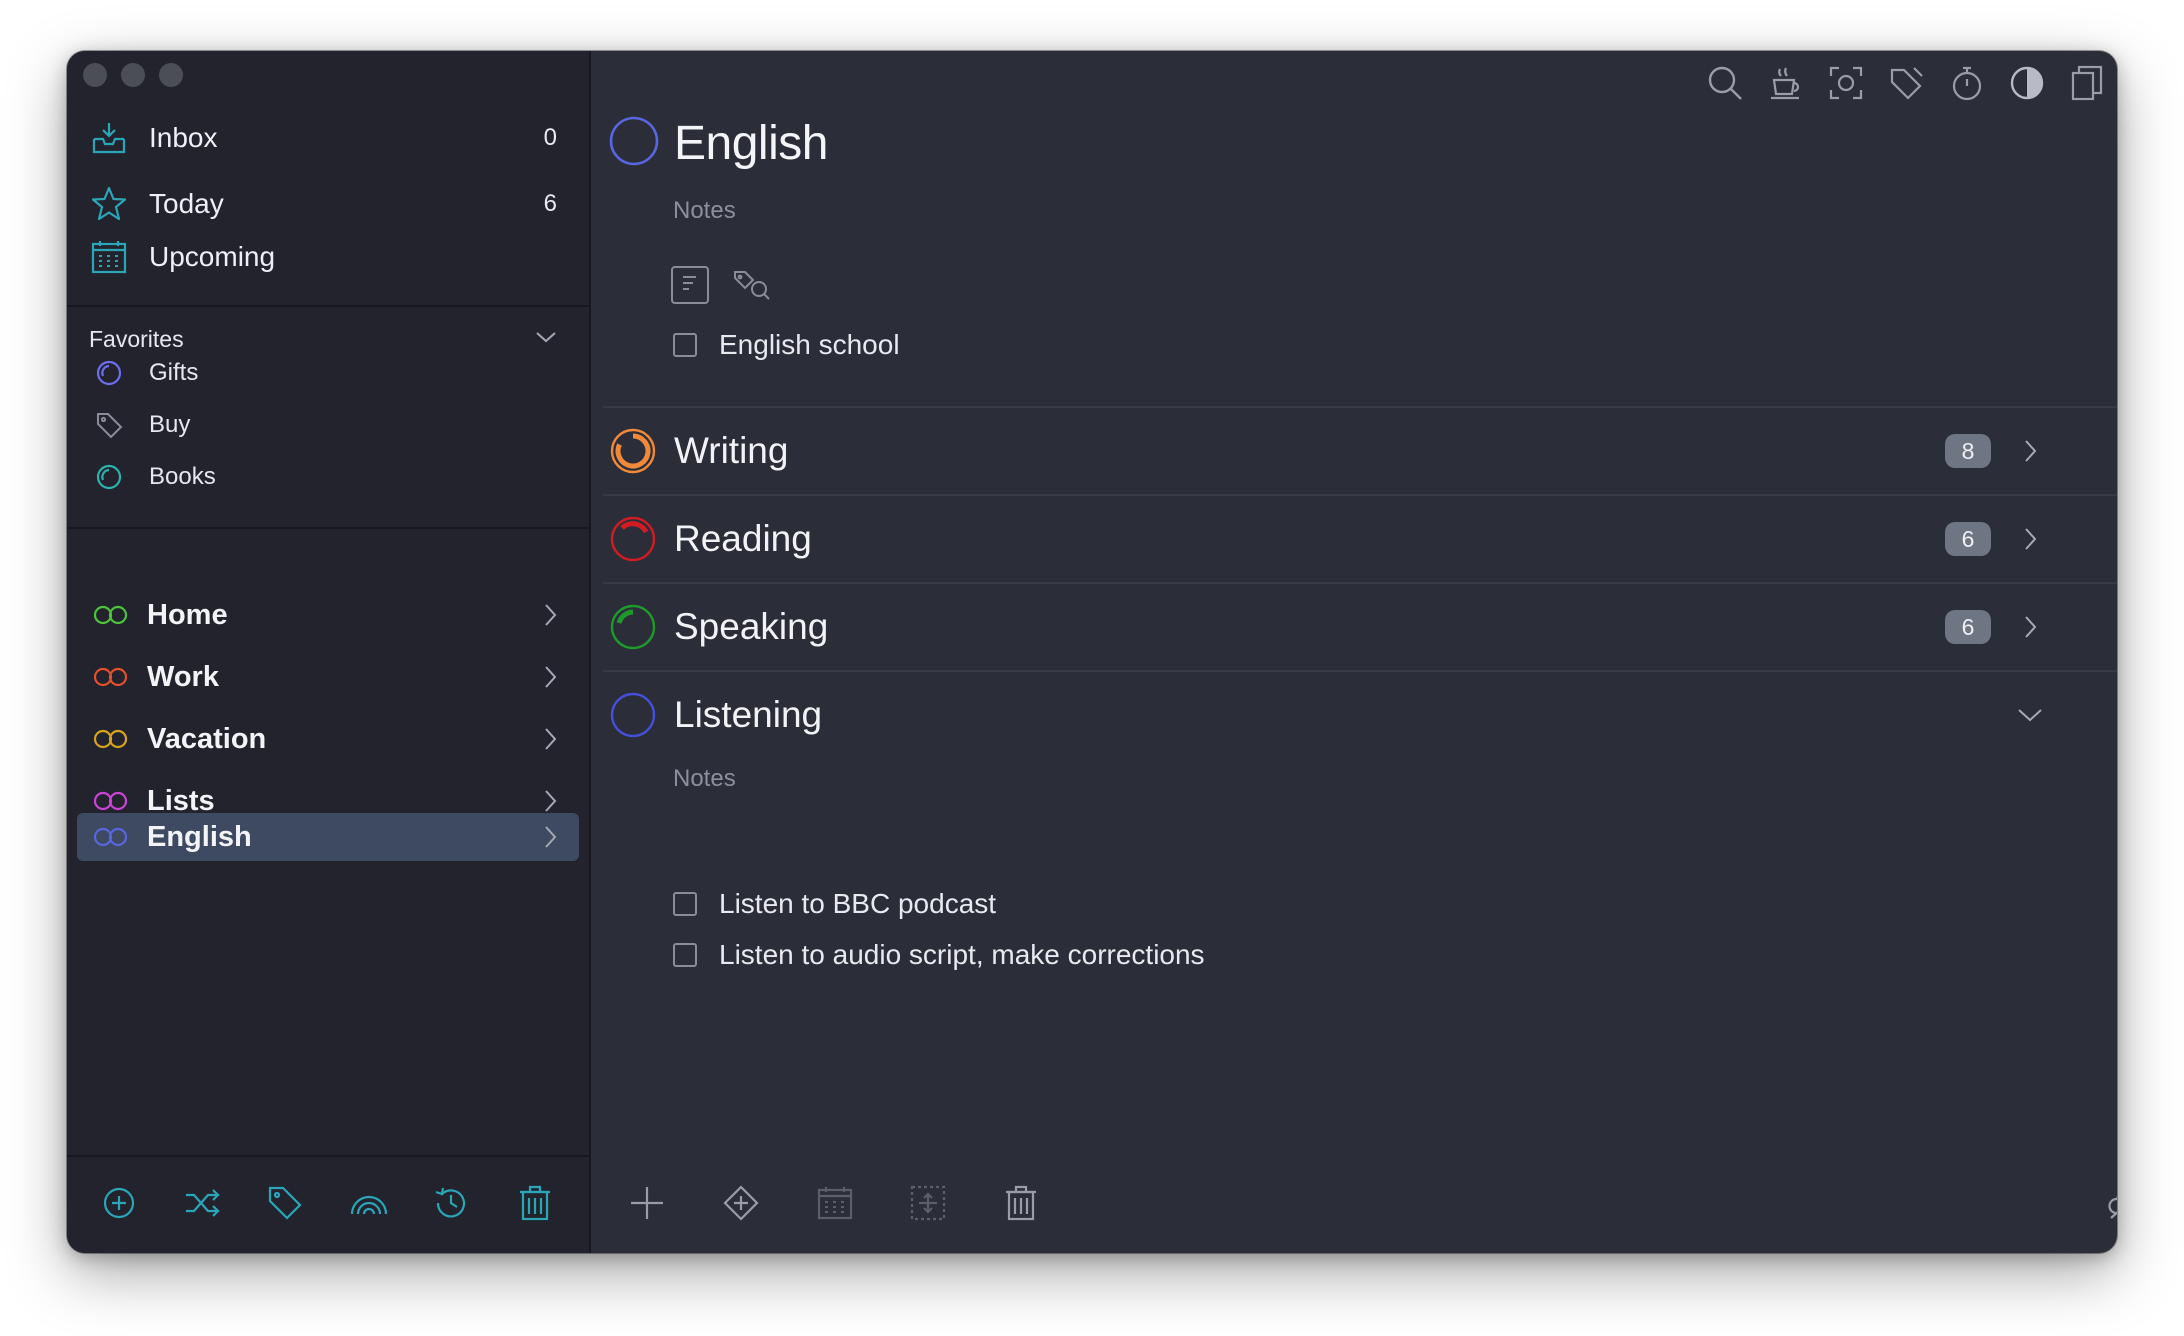 The image size is (2184, 1336). I want to click on heading-listening: Listening, so click(1360, 714).